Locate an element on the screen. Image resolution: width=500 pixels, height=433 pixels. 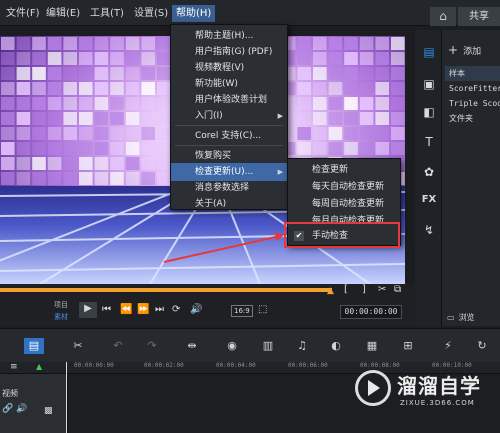
tab-share: 共享 is located at coordinates (479, 16).